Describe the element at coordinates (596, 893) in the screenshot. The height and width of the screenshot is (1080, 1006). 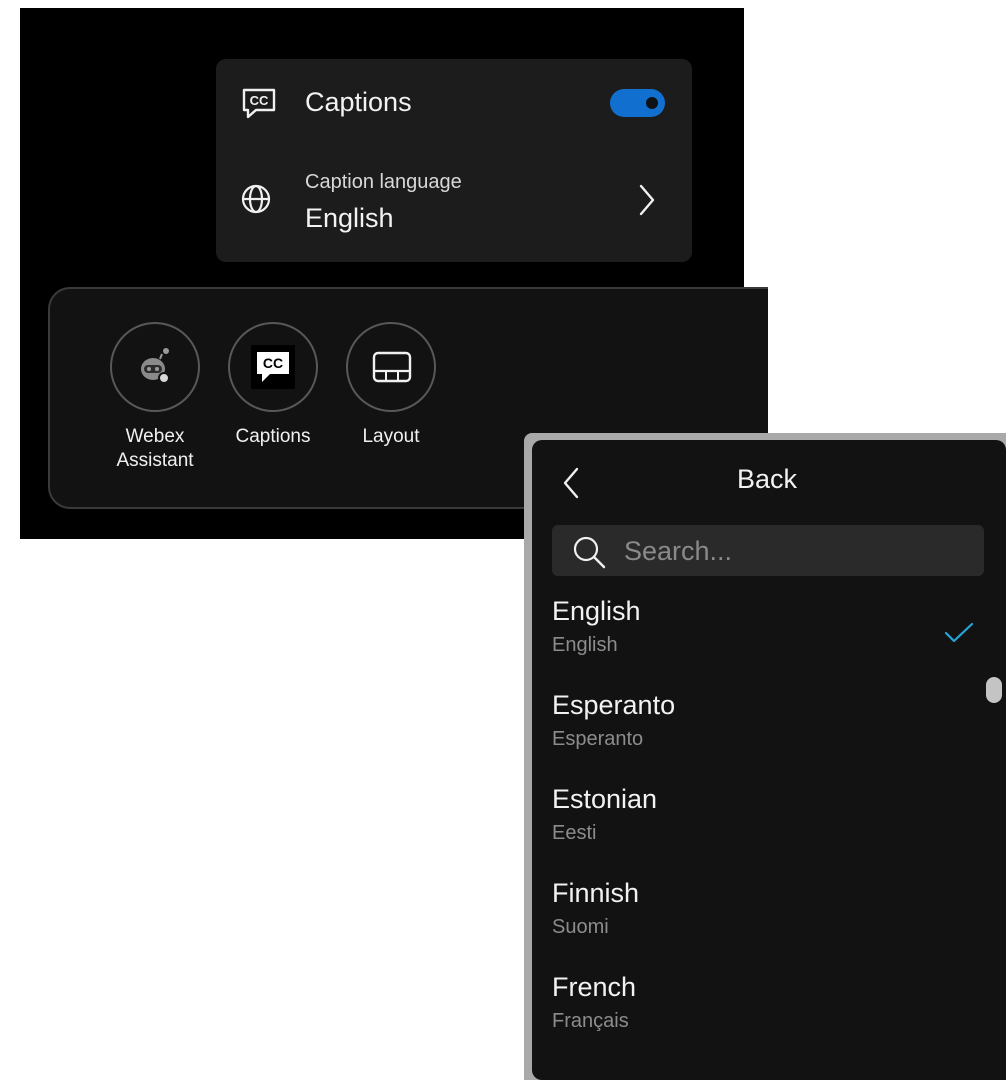
I see `language-name: Finnish` at that location.